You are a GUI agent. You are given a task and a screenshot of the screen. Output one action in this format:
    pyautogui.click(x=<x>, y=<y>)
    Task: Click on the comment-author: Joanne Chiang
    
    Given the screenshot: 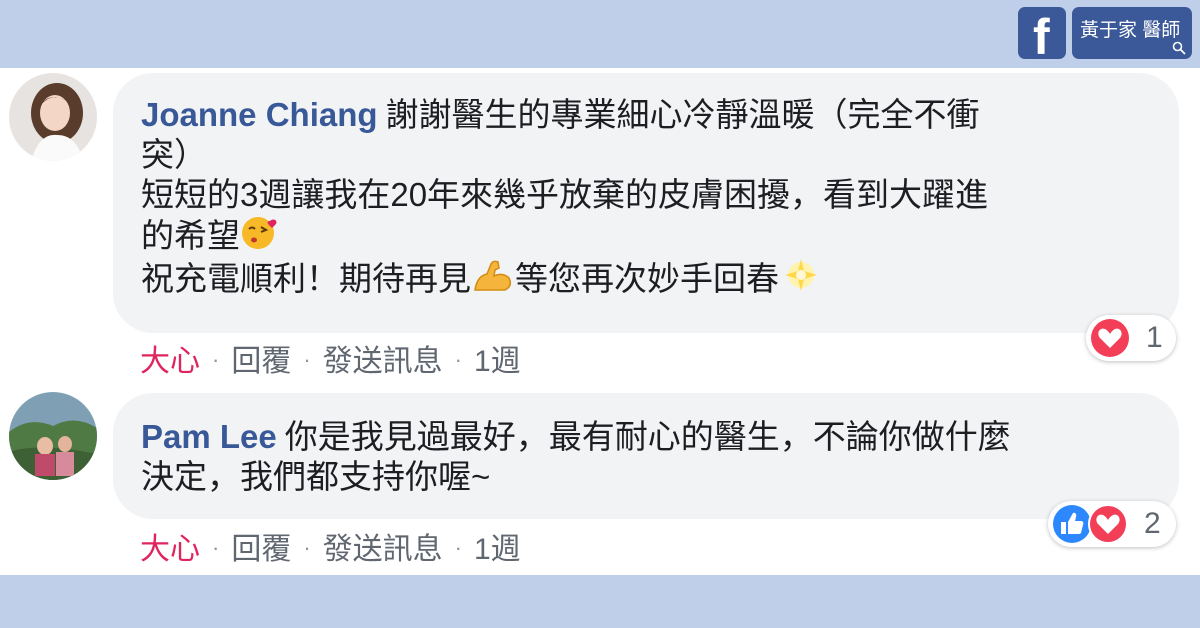 What is the action you would take?
    pyautogui.click(x=259, y=114)
    